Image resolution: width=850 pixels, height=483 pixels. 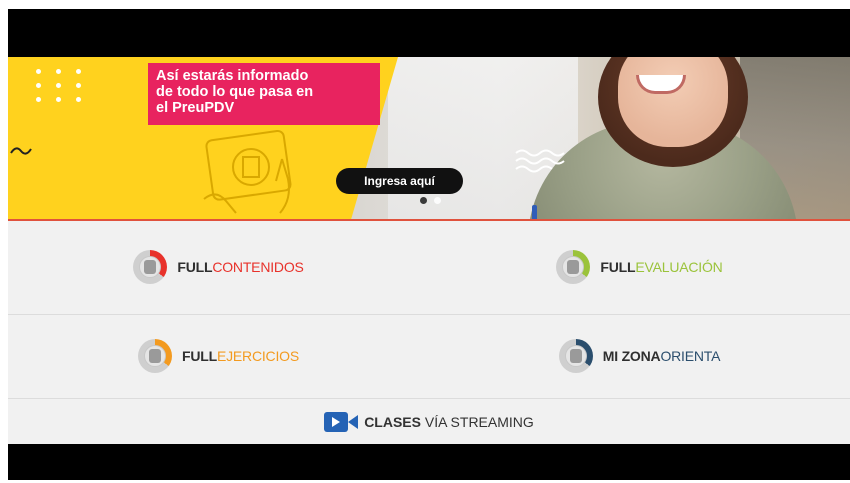 What do you see at coordinates (673, 102) in the screenshot?
I see `student-face` at bounding box center [673, 102].